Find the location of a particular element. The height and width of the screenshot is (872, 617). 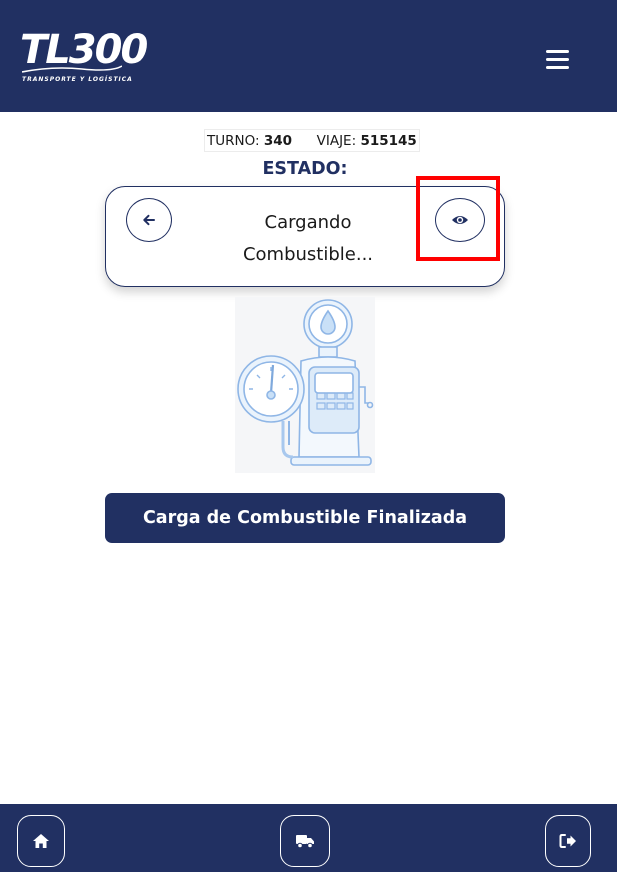

bottom-nav is located at coordinates (308, 838).